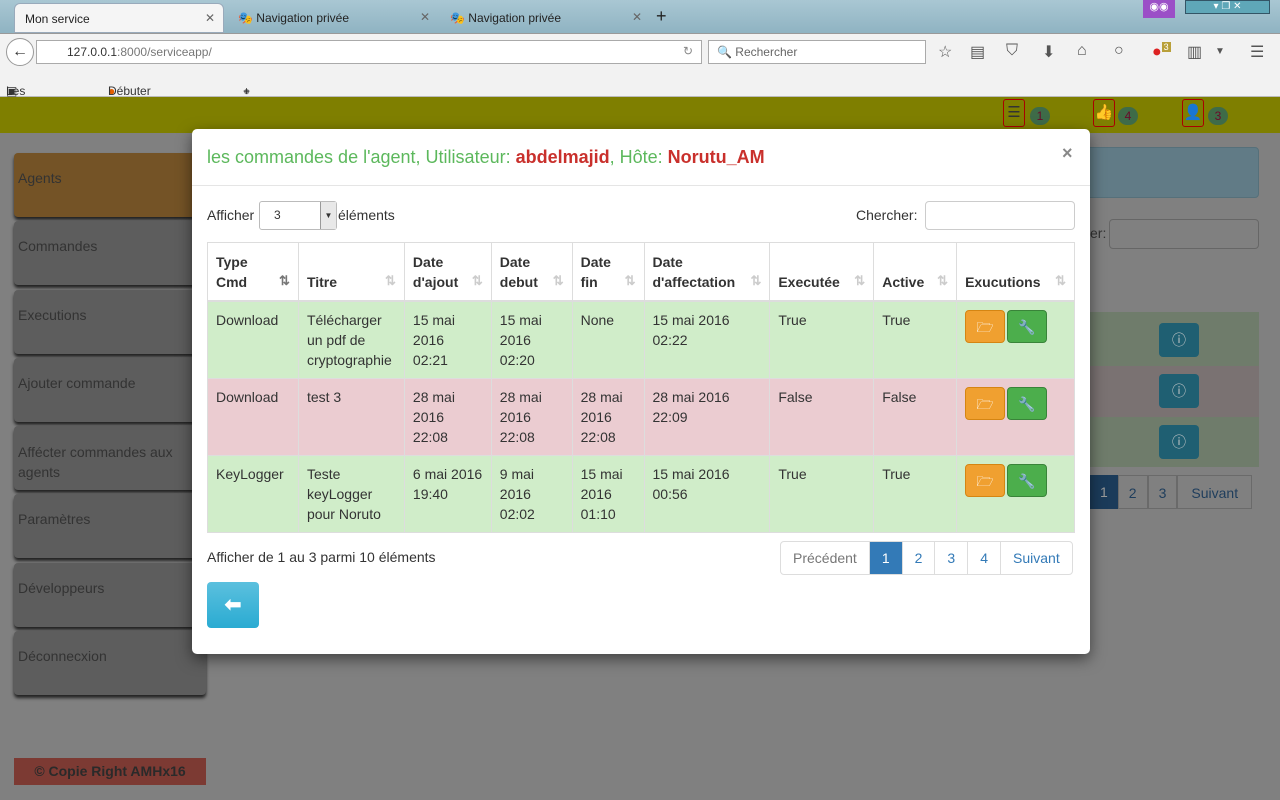  I want to click on background-panel, so click(1172, 172).